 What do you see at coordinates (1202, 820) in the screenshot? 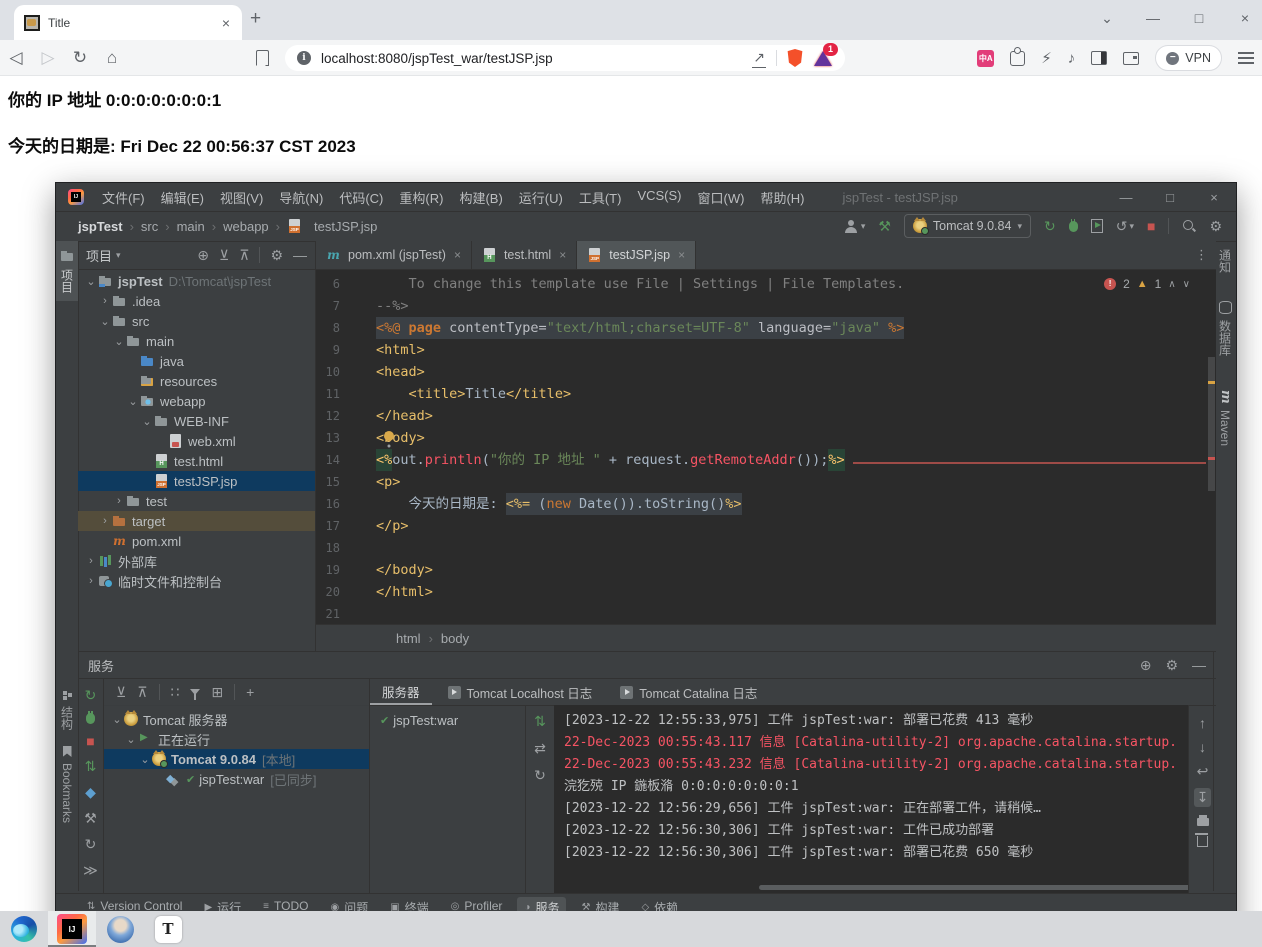
I see `print-icon` at bounding box center [1202, 820].